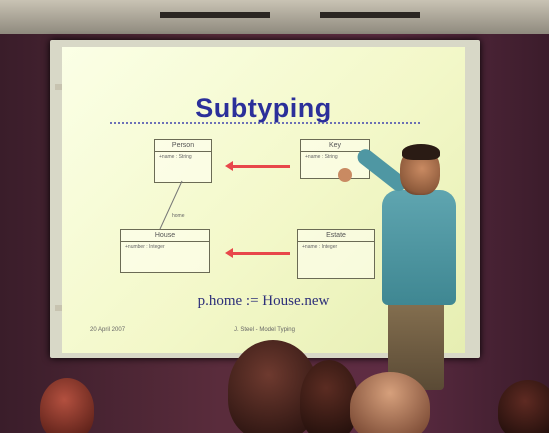 The height and width of the screenshot is (433, 549). Describe the element at coordinates (345, 175) in the screenshot. I see `presenter-hand` at that location.